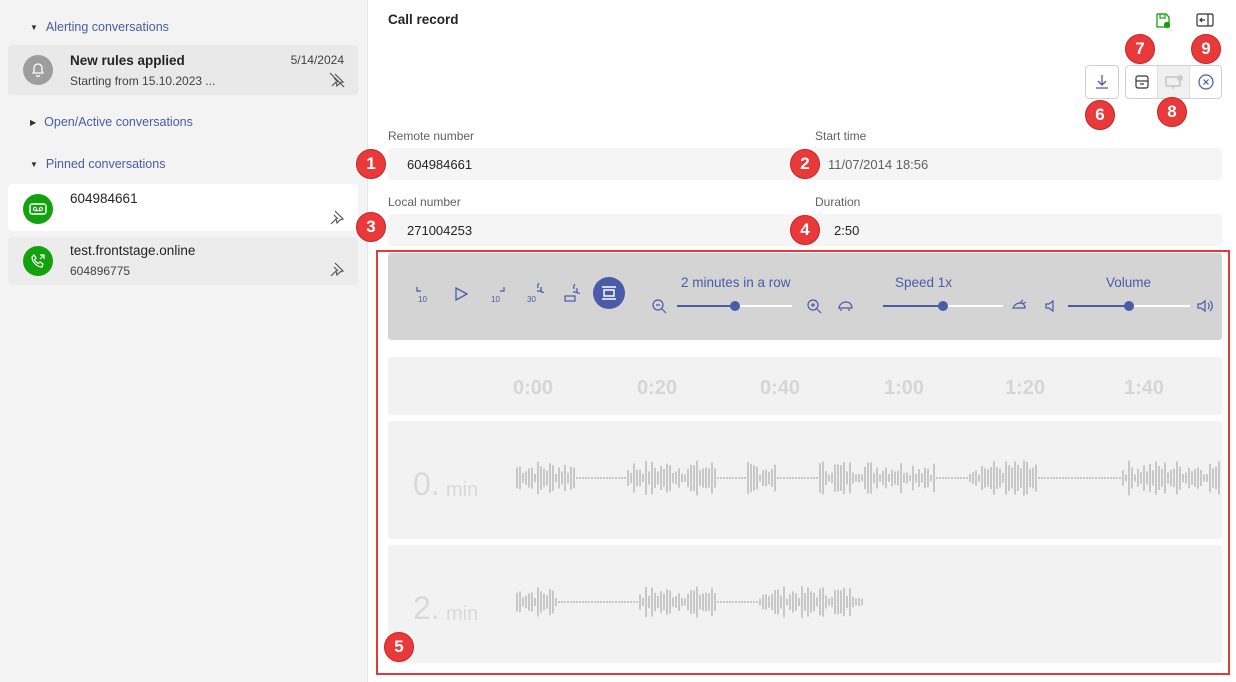 This screenshot has height=682, width=1236. I want to click on remote-number-label: Remote number, so click(431, 136).